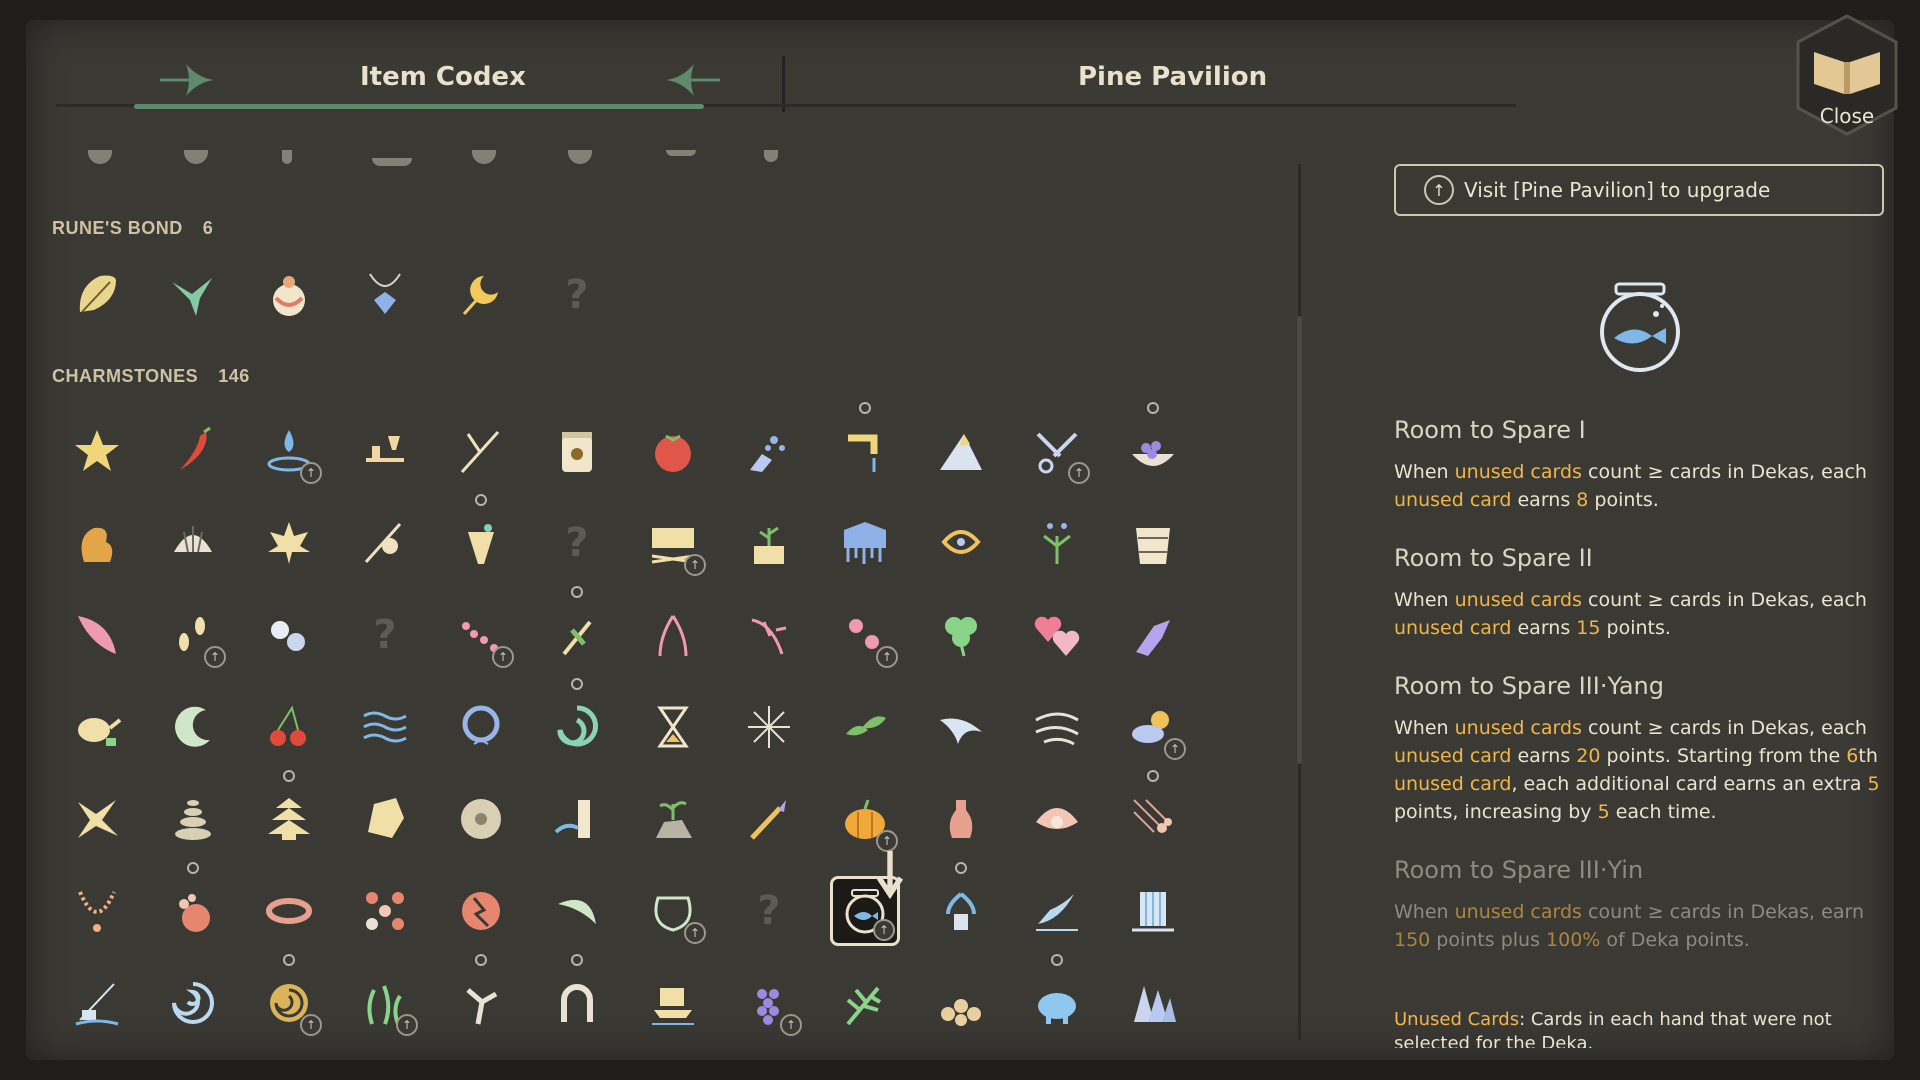 The width and height of the screenshot is (1920, 1080). Describe the element at coordinates (385, 543) in the screenshot. I see `gourd-stick-icon` at that location.